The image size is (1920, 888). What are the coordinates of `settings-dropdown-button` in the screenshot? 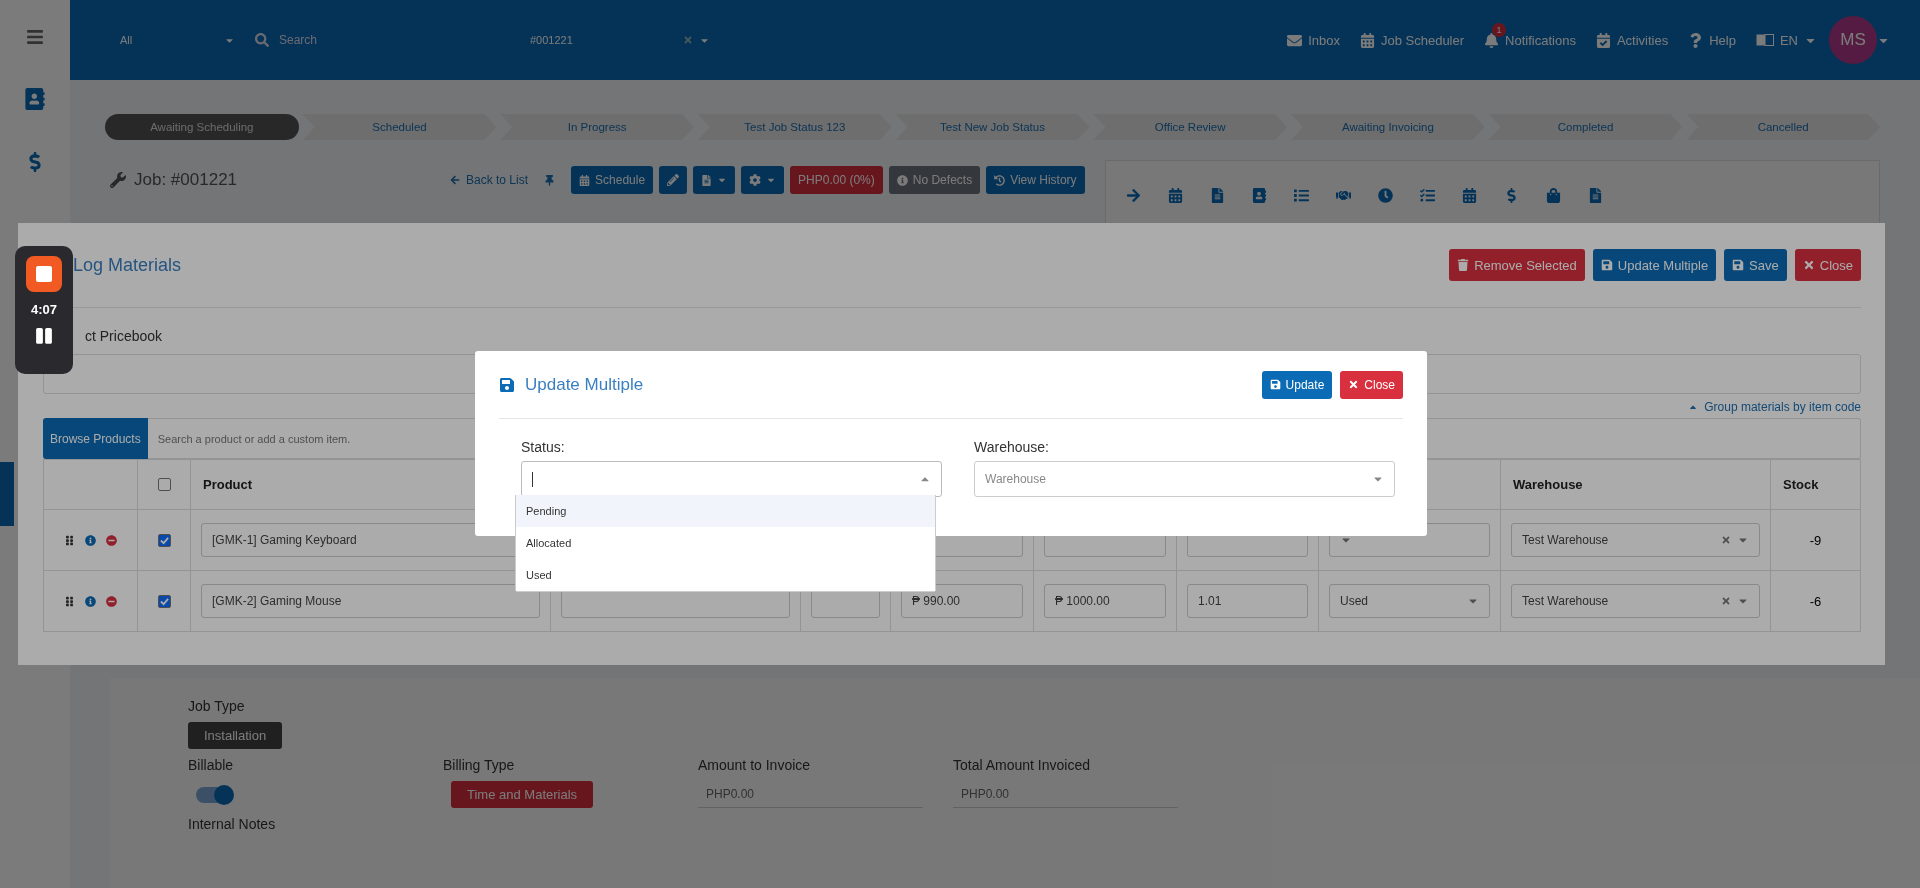 It's located at (763, 180).